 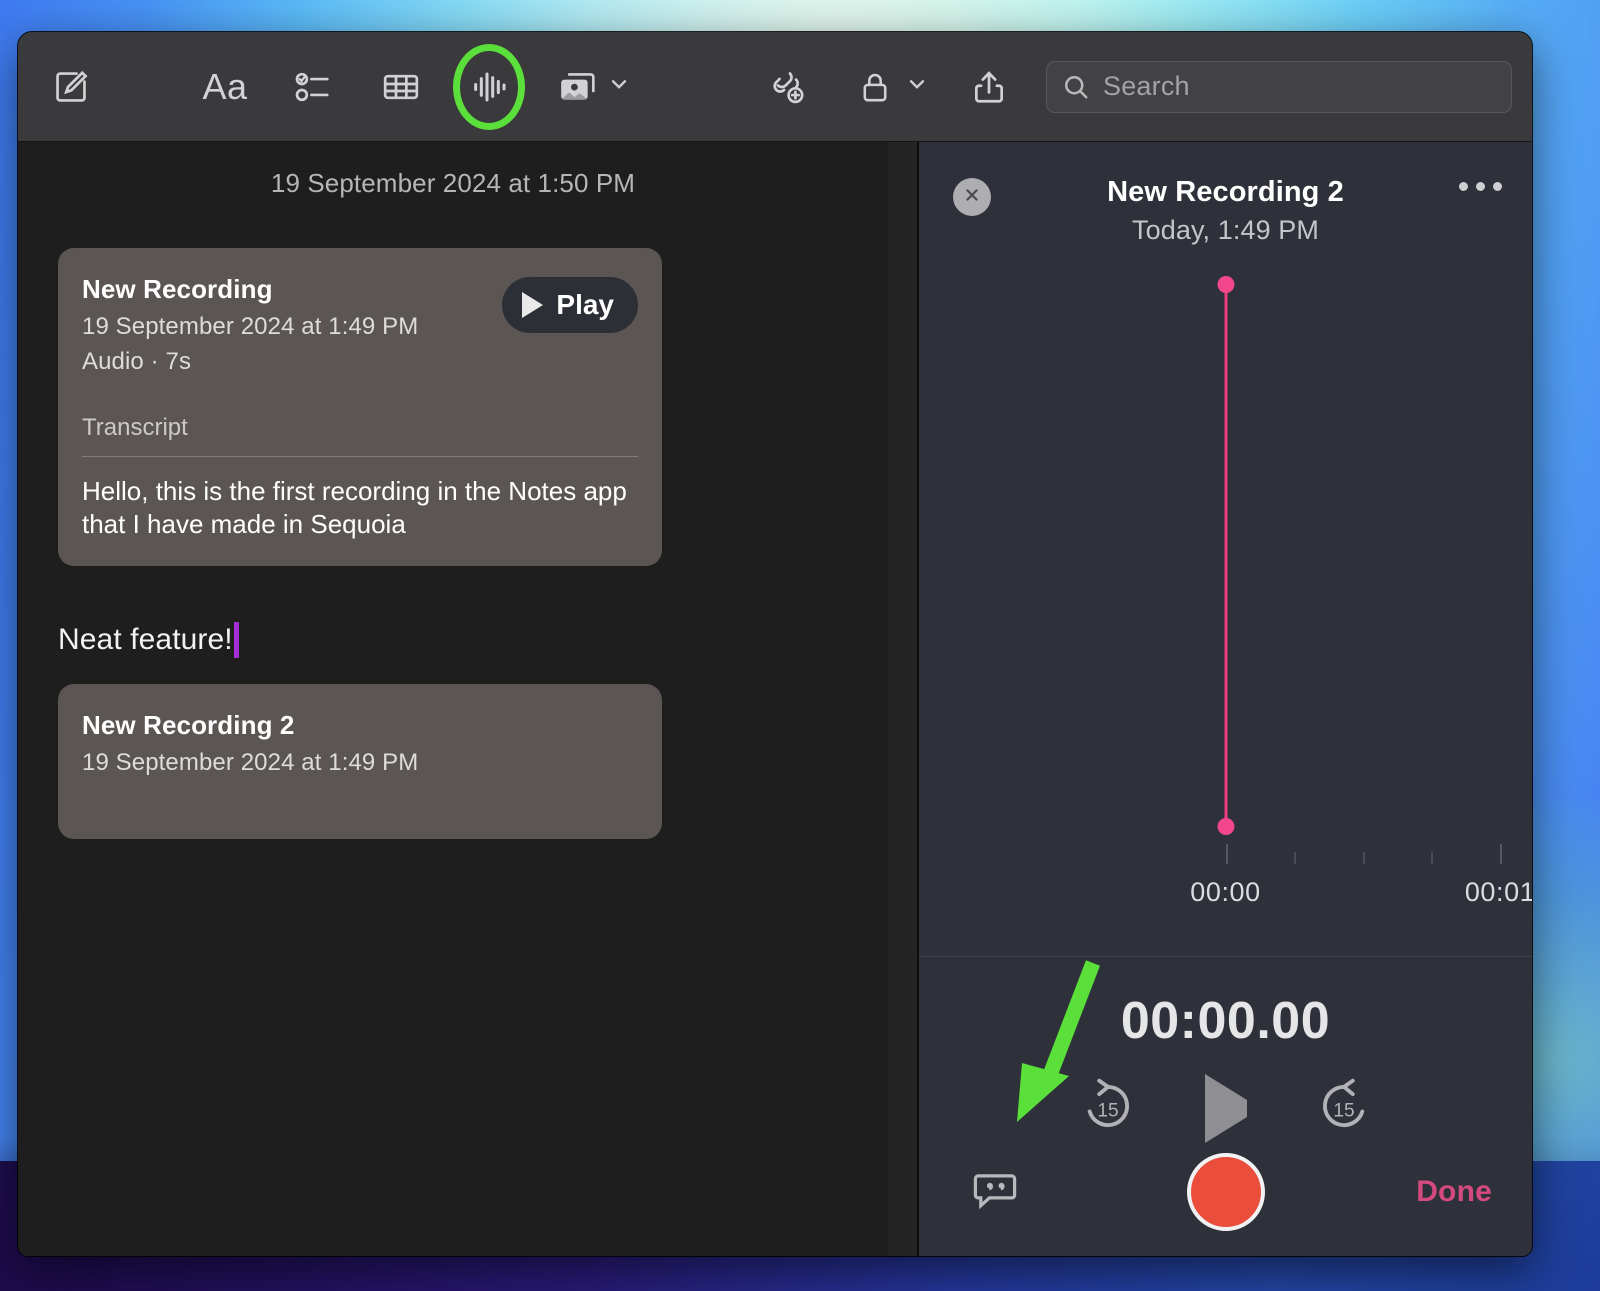 I want to click on more-options-button, so click(x=1480, y=186).